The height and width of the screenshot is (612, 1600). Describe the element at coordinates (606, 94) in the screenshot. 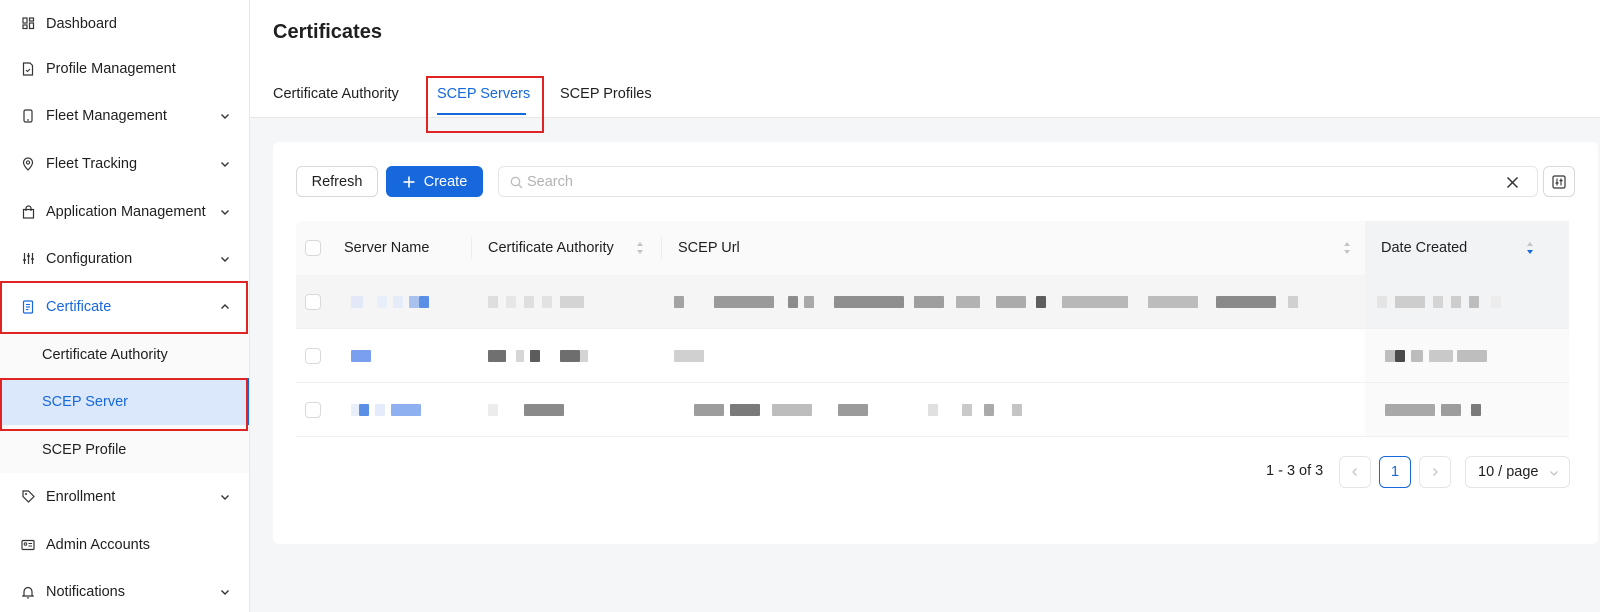

I see `tab-scep-profiles: SCEP Profiles` at that location.